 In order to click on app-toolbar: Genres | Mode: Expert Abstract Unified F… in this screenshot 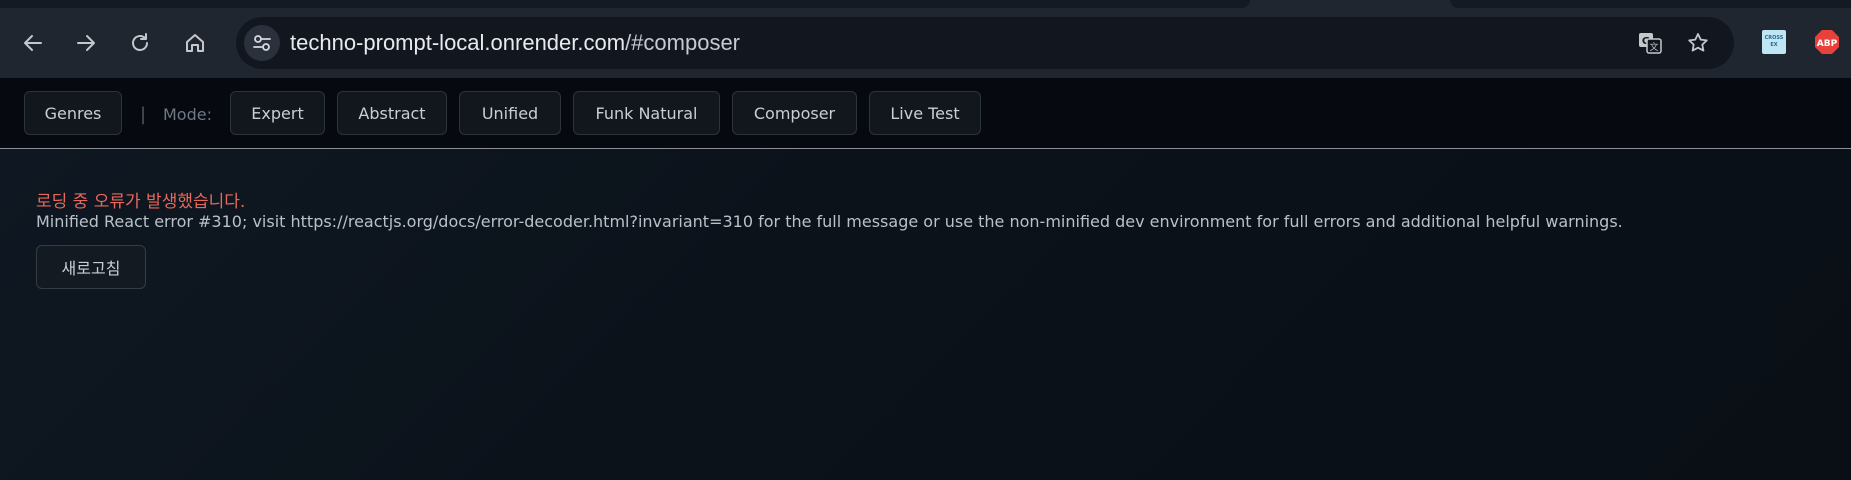, I will do `click(925, 113)`.